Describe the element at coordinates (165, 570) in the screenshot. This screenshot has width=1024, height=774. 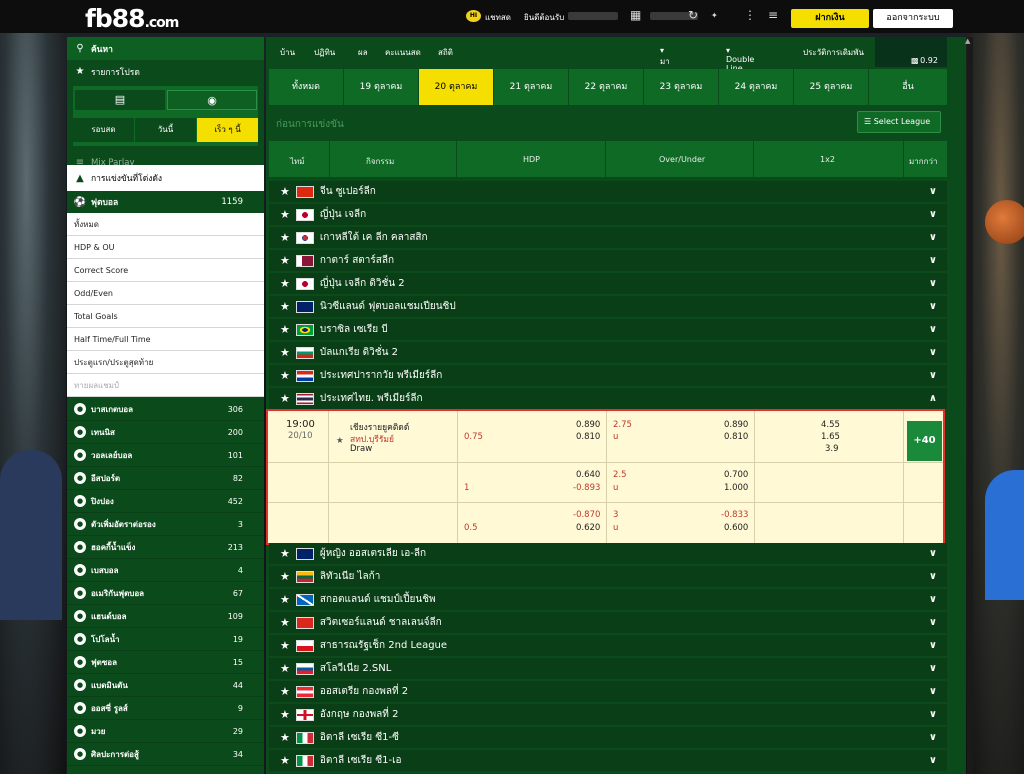
I see `sport-item: ● เบสบอล 4` at that location.